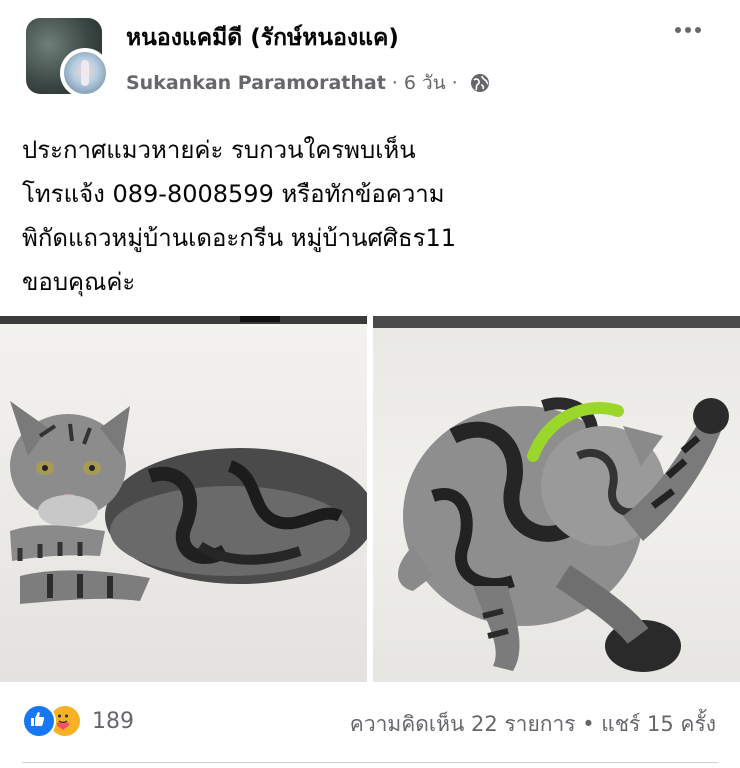 This screenshot has height=768, width=740. I want to click on post-text-line: ประกาศแมวหายค่ะ รบกวนใครพบเห็น, so click(219, 150).